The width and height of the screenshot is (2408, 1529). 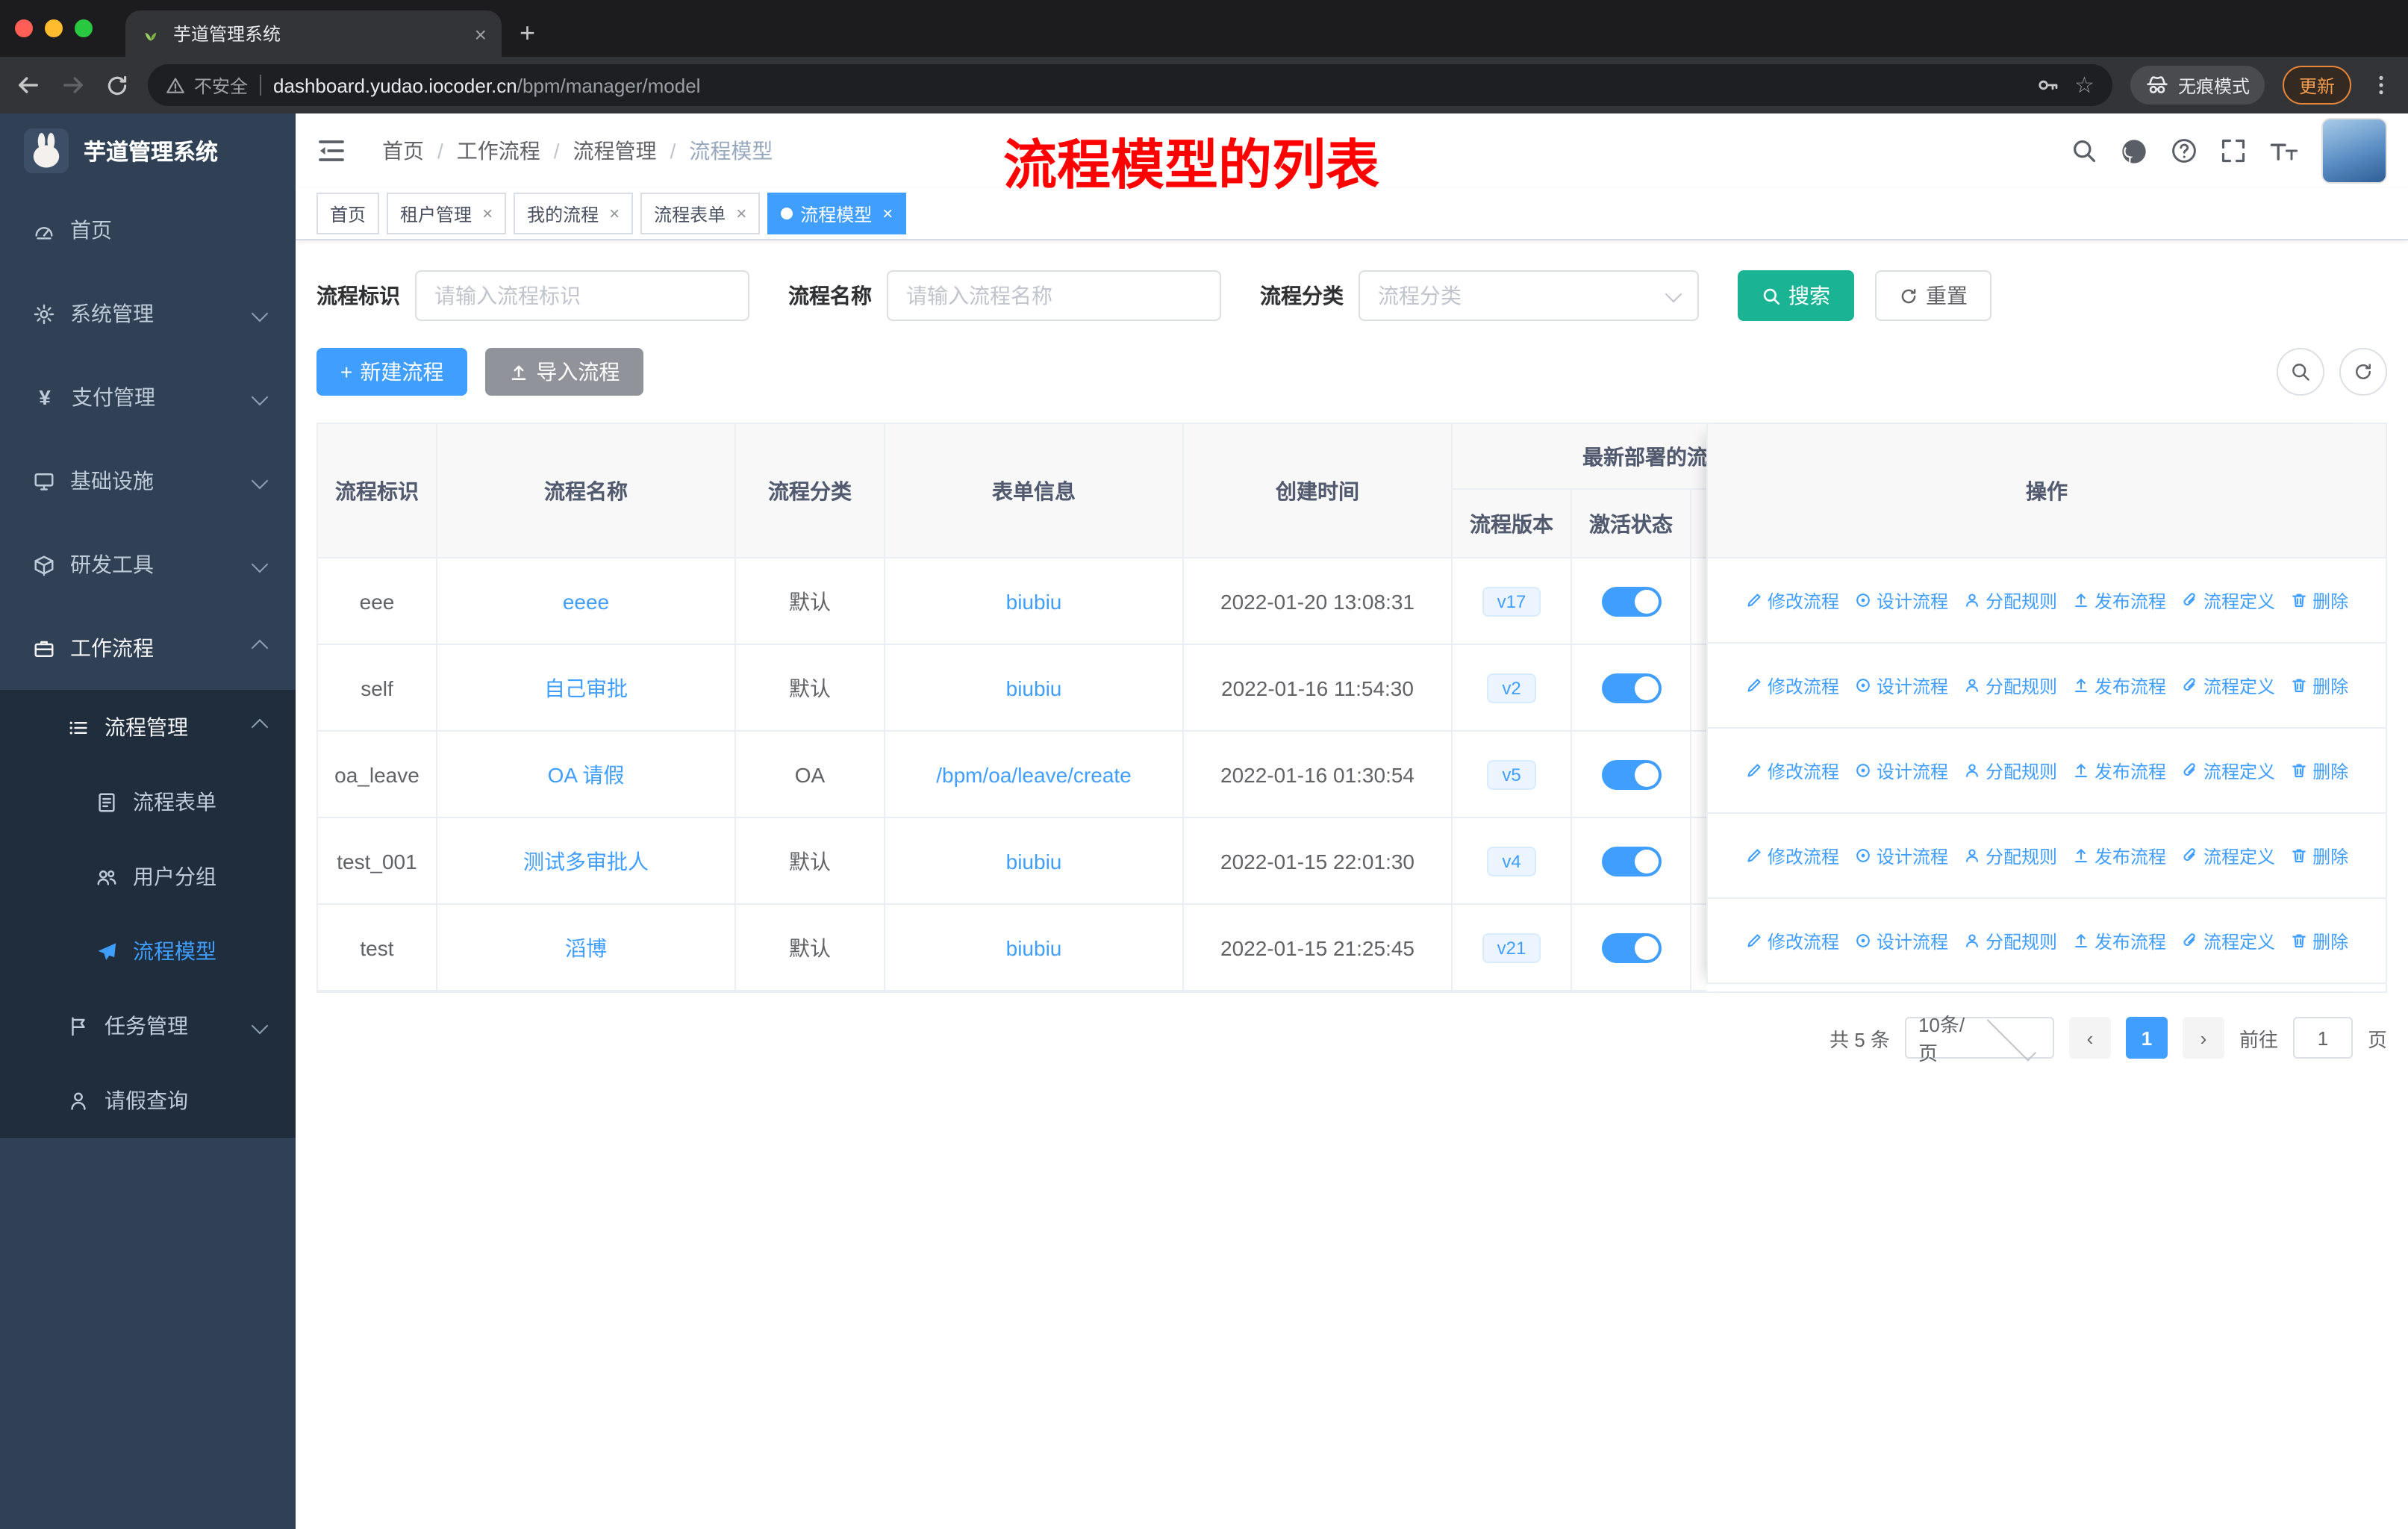 What do you see at coordinates (2354, 151) in the screenshot?
I see `user-avatar` at bounding box center [2354, 151].